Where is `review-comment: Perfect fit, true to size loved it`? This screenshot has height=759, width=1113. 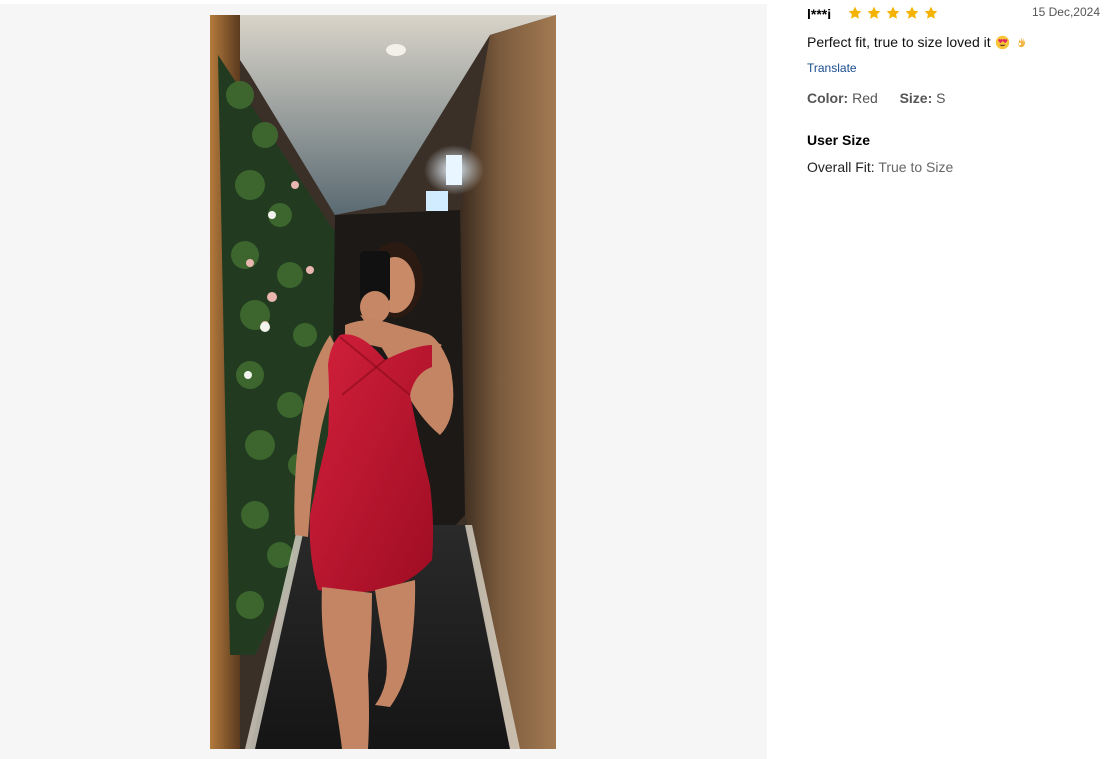
review-comment: Perfect fit, true to size loved it is located at coordinates (918, 42).